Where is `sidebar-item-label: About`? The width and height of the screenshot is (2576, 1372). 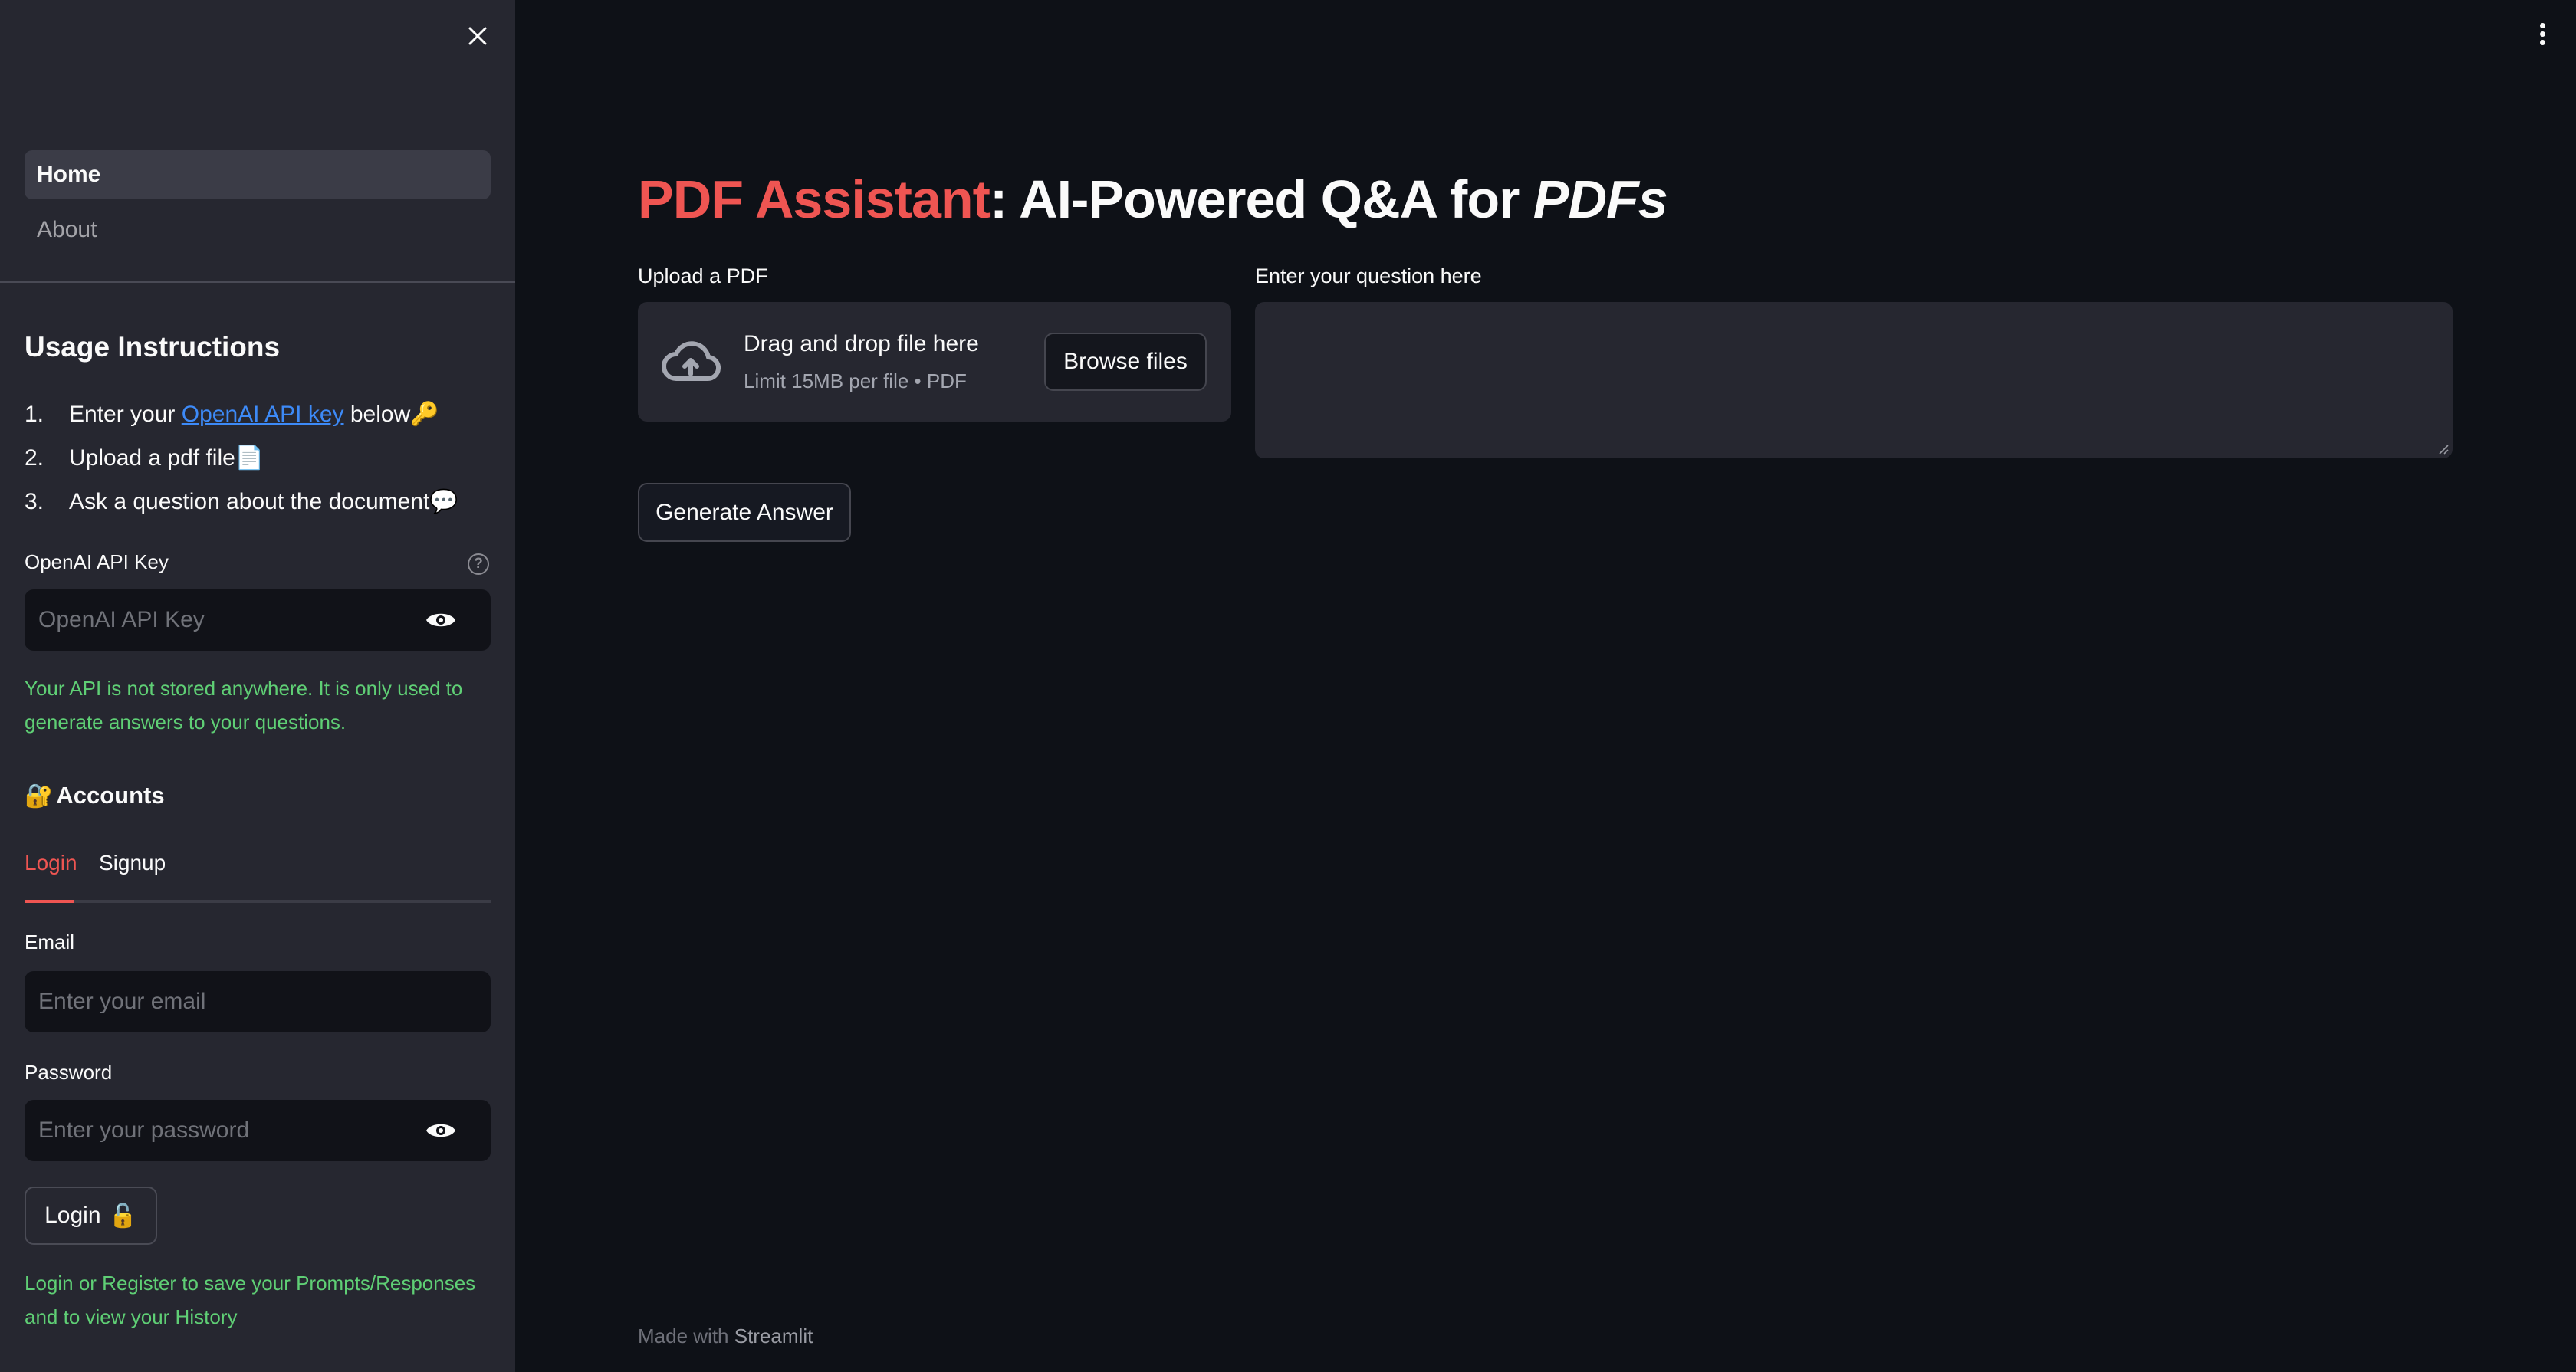 sidebar-item-label: About is located at coordinates (67, 229).